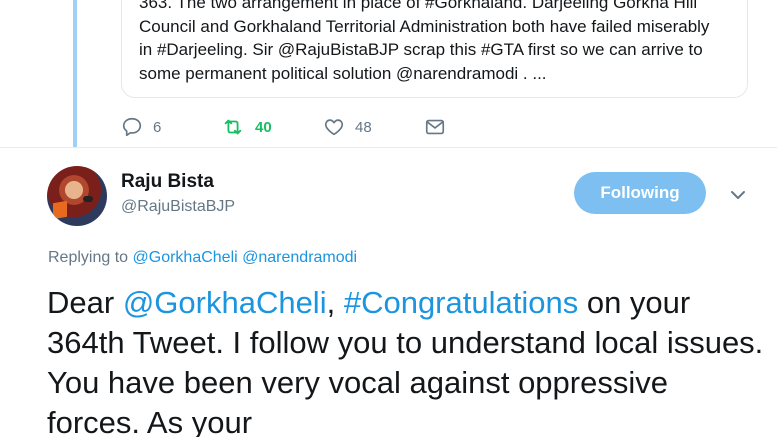 The height and width of the screenshot is (437, 777). I want to click on replying-mention-narendramodi: @narendramodi, so click(299, 257).